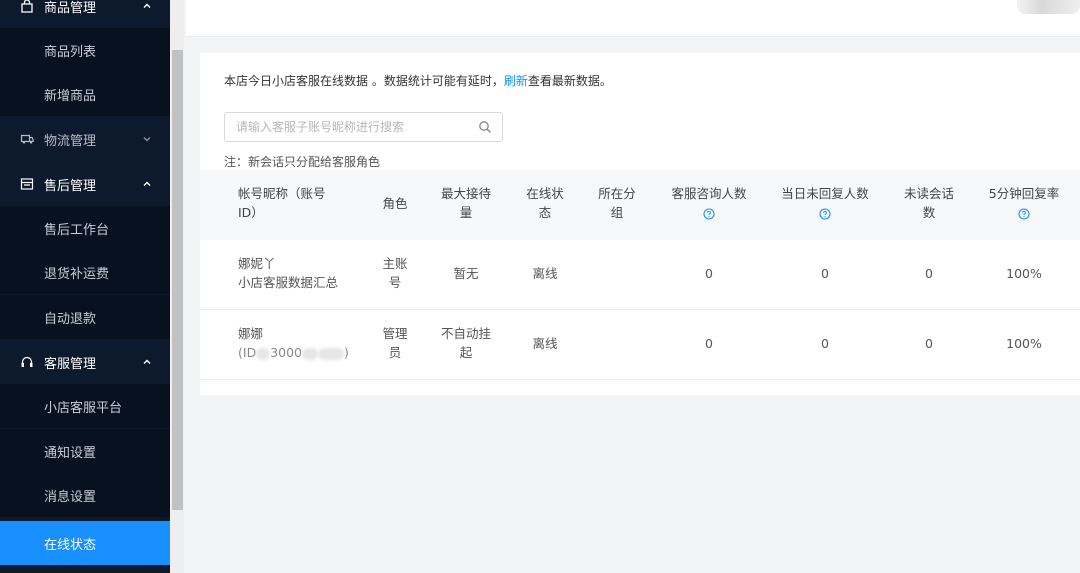 This screenshot has width=1080, height=573. Describe the element at coordinates (27, 139) in the screenshot. I see `truck-icon` at that location.